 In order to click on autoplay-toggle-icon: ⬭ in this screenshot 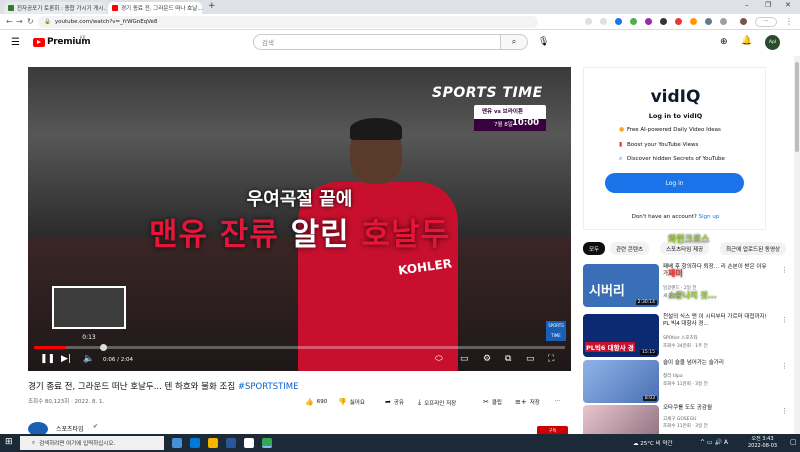, I will do `click(439, 359)`.